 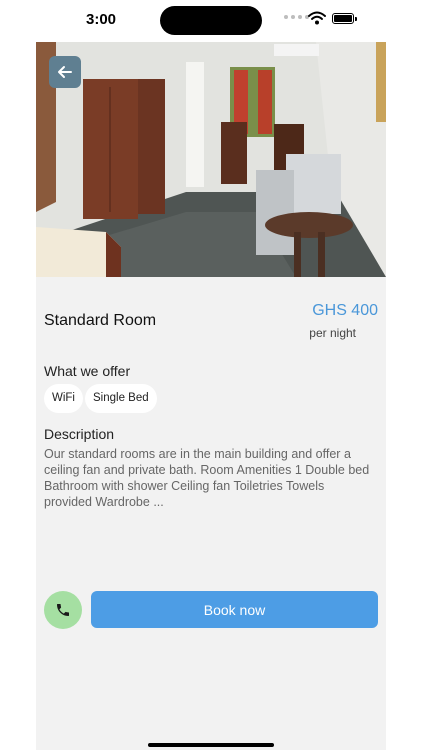 I want to click on dynamic-island, so click(x=211, y=20).